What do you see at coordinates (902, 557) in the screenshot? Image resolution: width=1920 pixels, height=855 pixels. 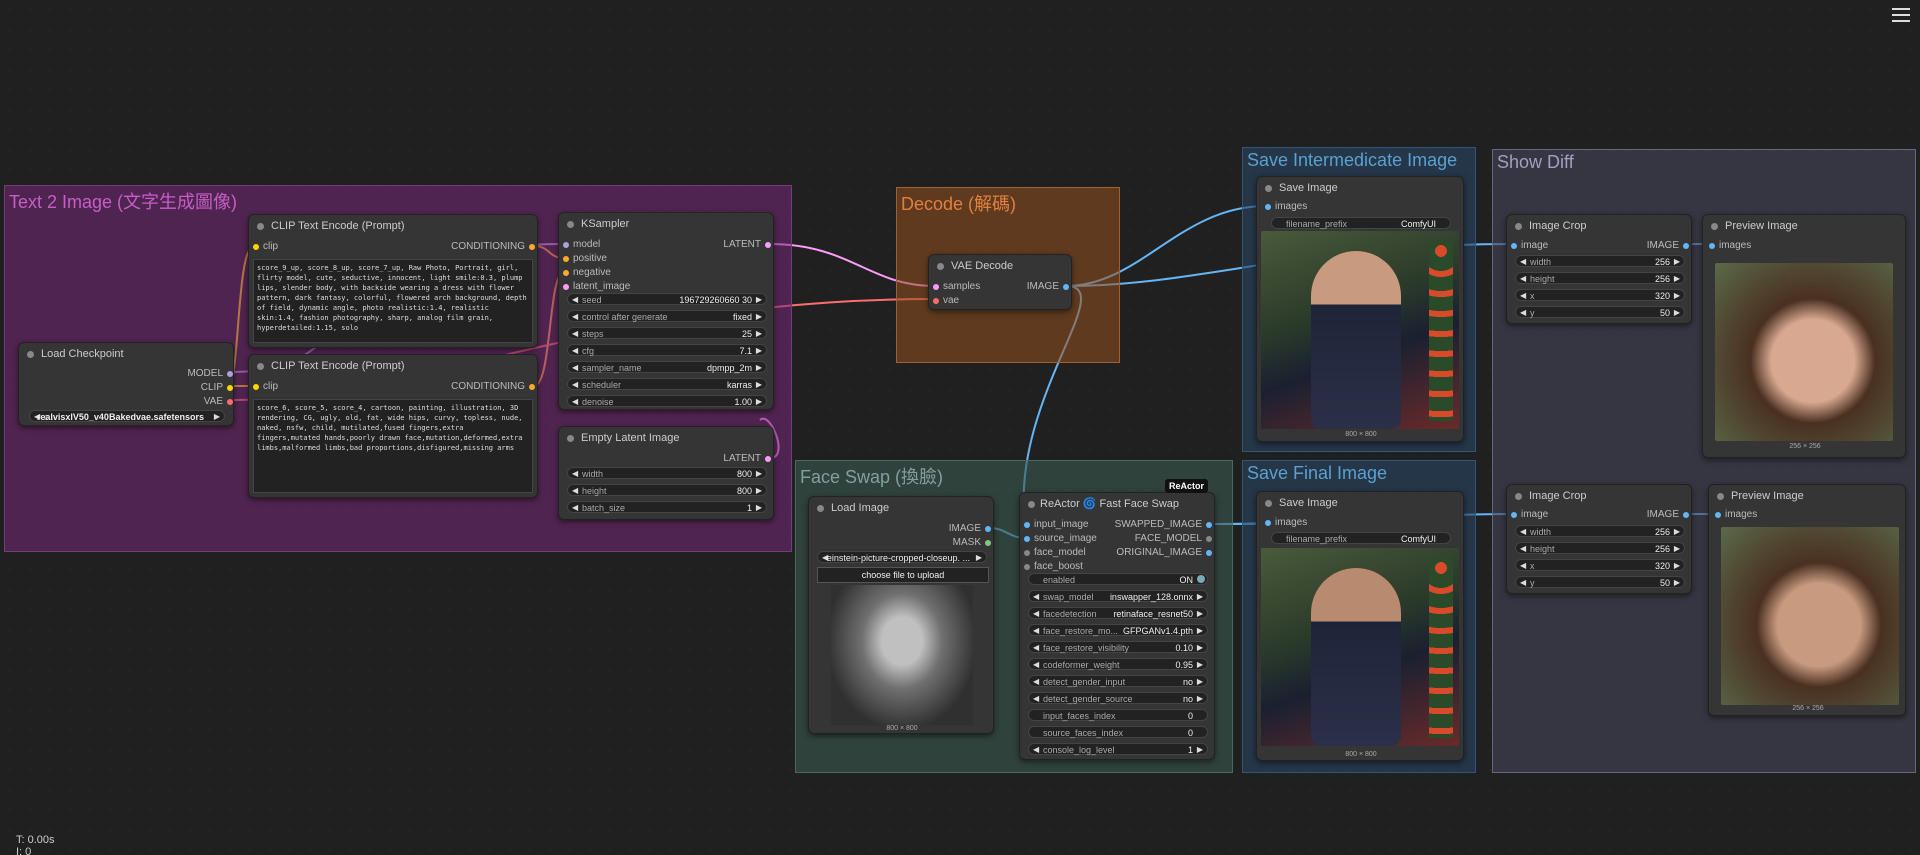 I see `image-file-combo: ◀ einstein-picture-cropped-closeup. ... ▶` at bounding box center [902, 557].